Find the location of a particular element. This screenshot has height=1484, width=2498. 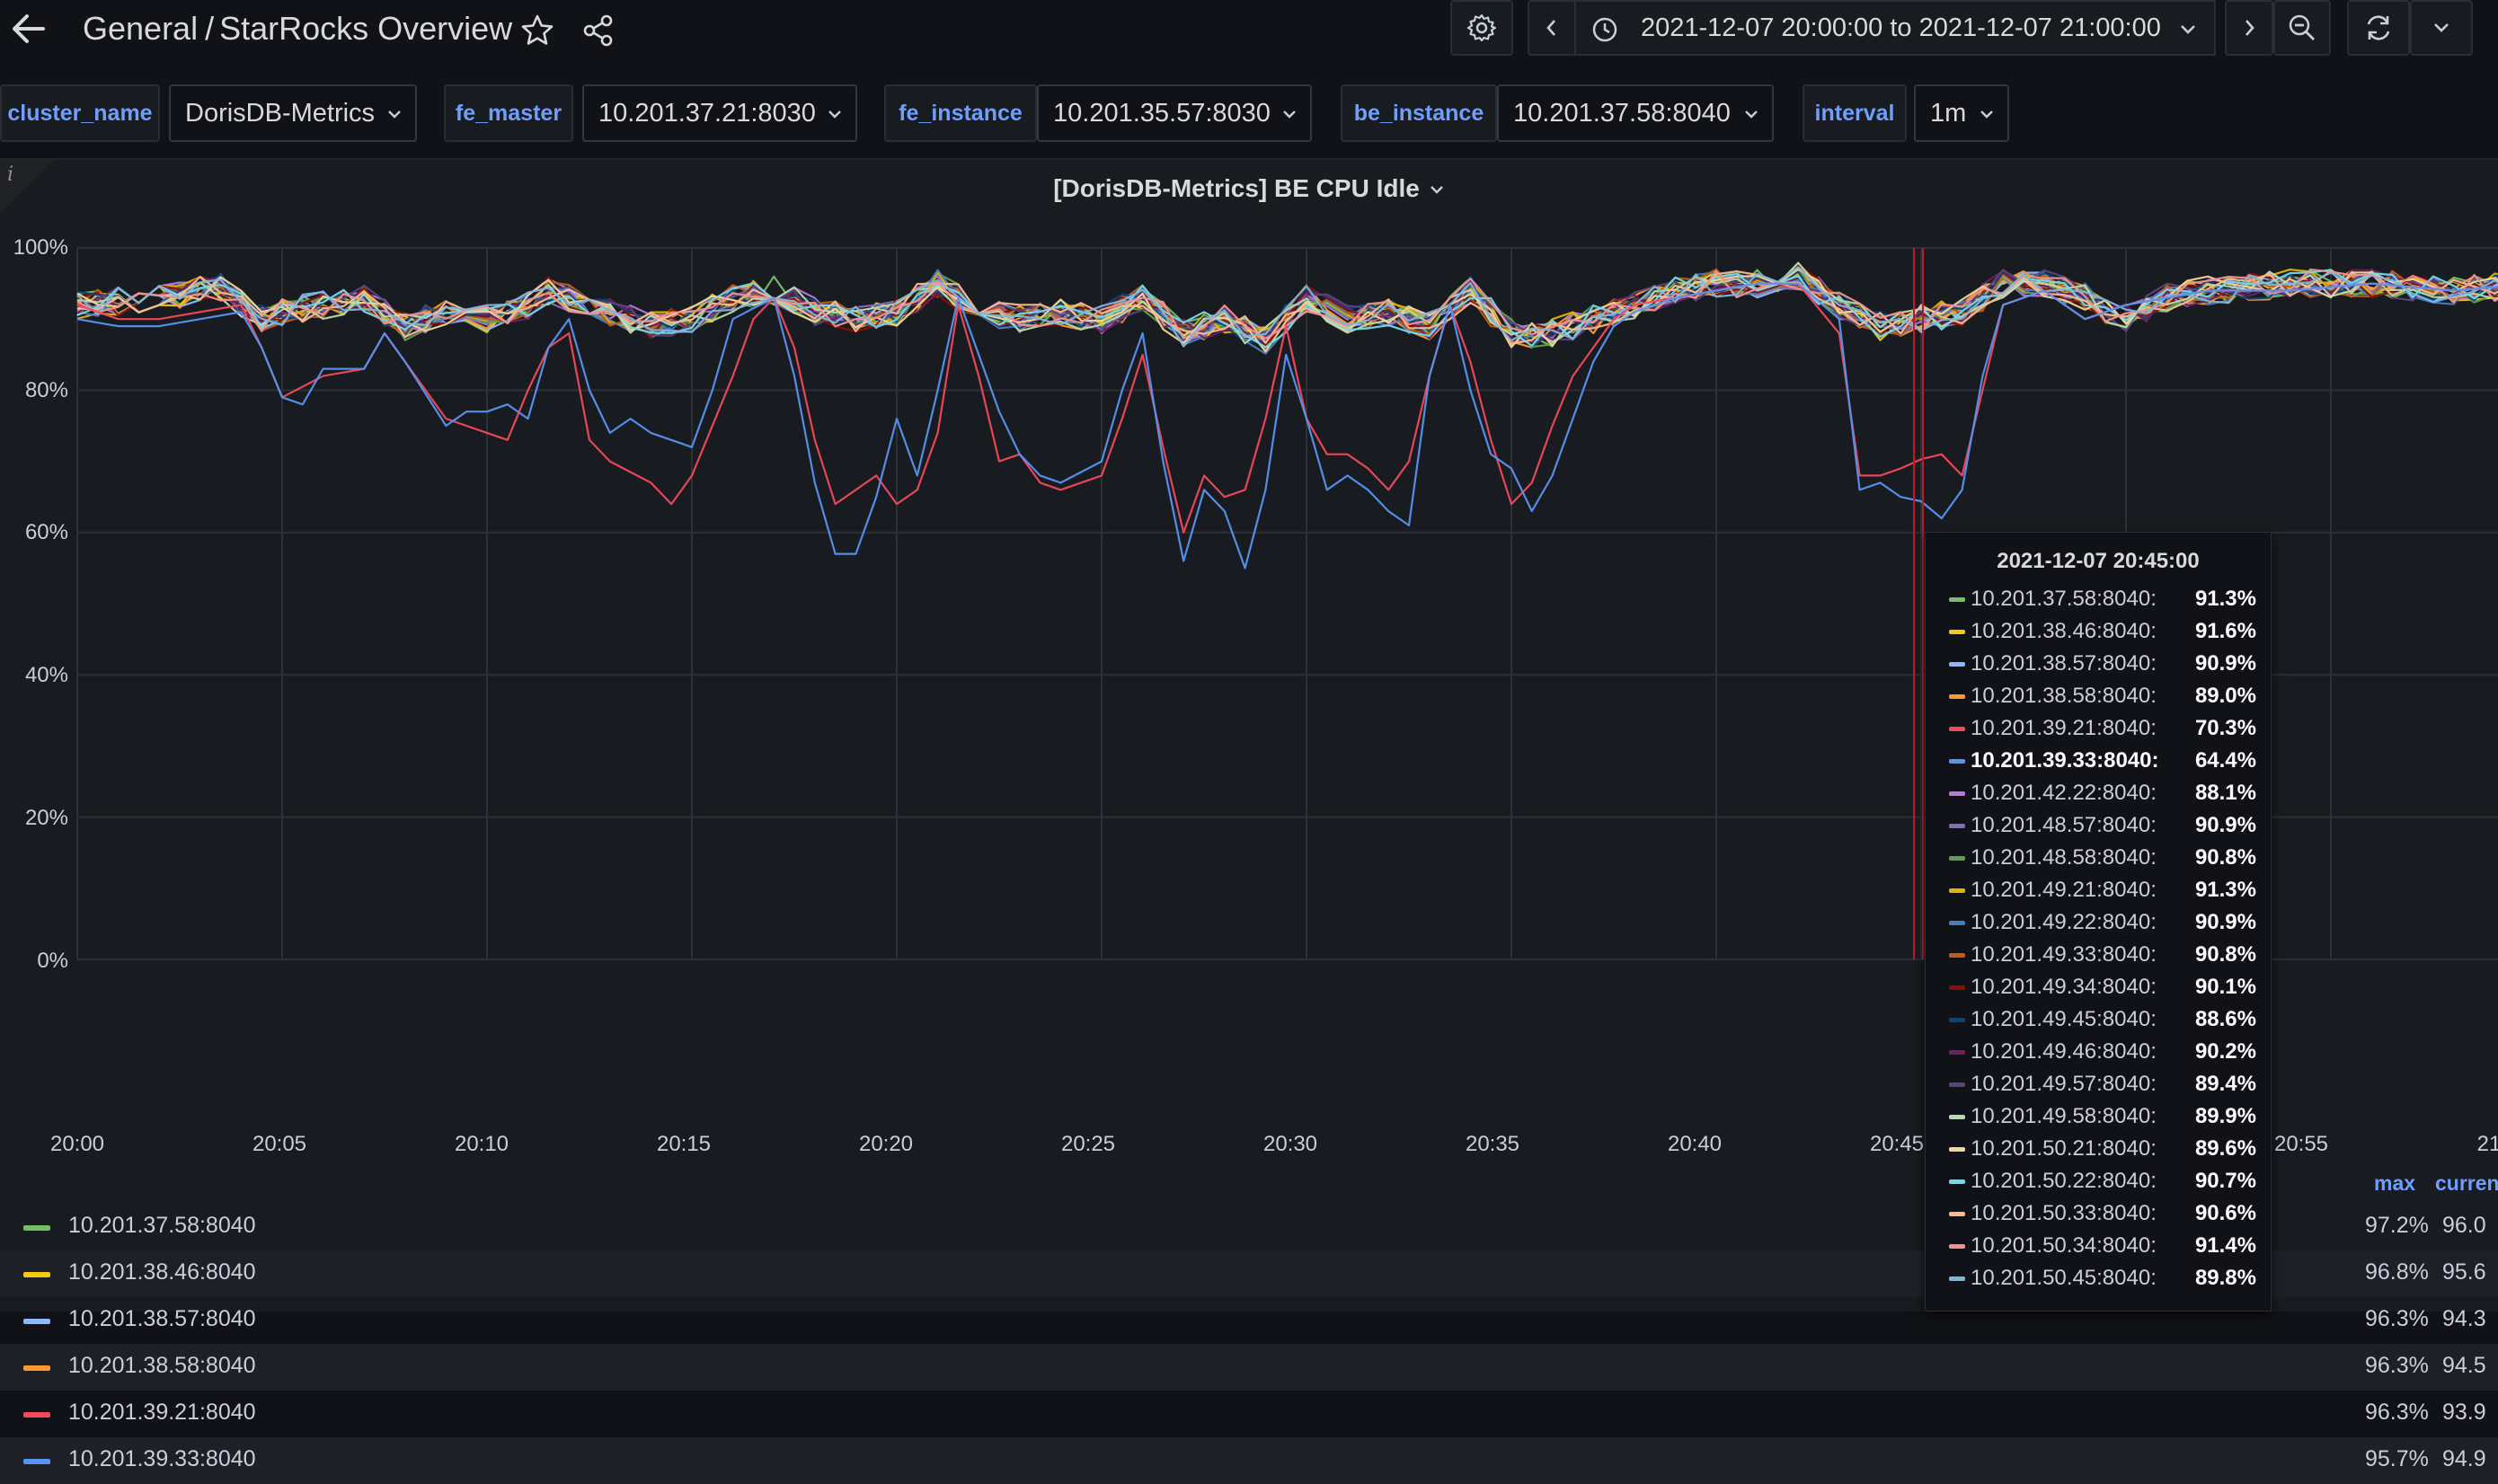

tooltip-series-name: 10.201.49.34:8040: is located at coordinates (2064, 987).